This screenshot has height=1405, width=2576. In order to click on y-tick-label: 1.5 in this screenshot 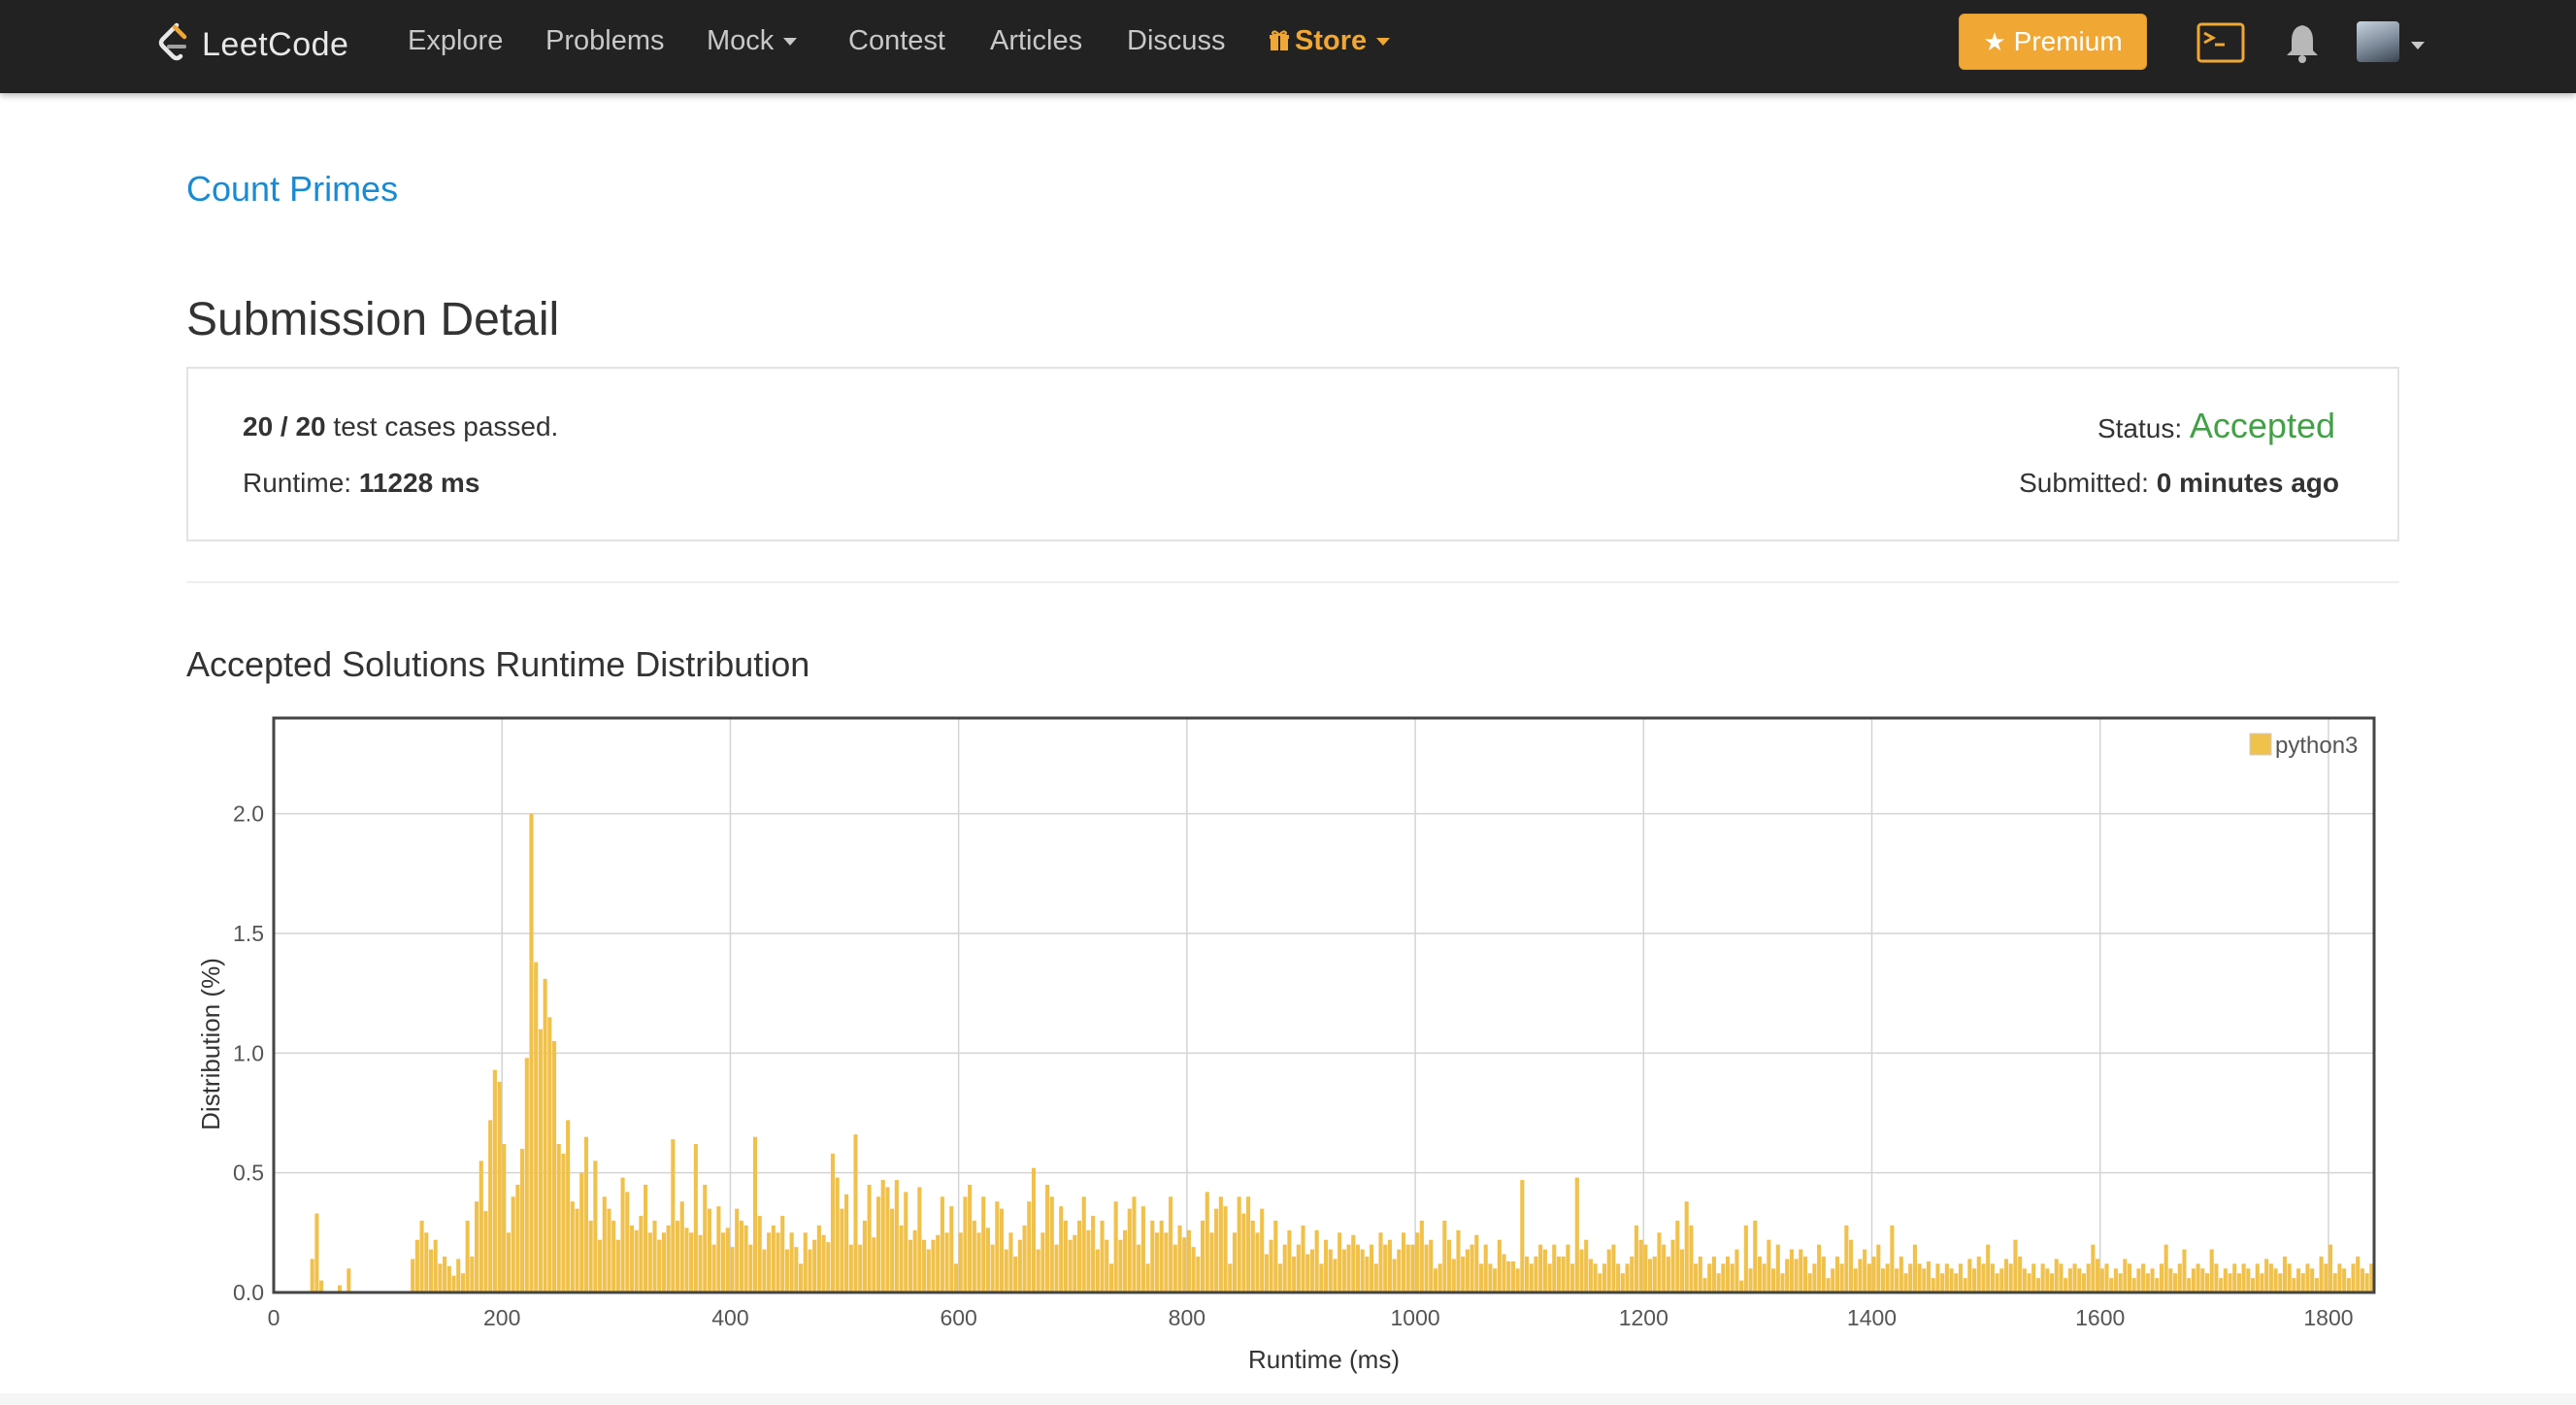, I will do `click(248, 933)`.